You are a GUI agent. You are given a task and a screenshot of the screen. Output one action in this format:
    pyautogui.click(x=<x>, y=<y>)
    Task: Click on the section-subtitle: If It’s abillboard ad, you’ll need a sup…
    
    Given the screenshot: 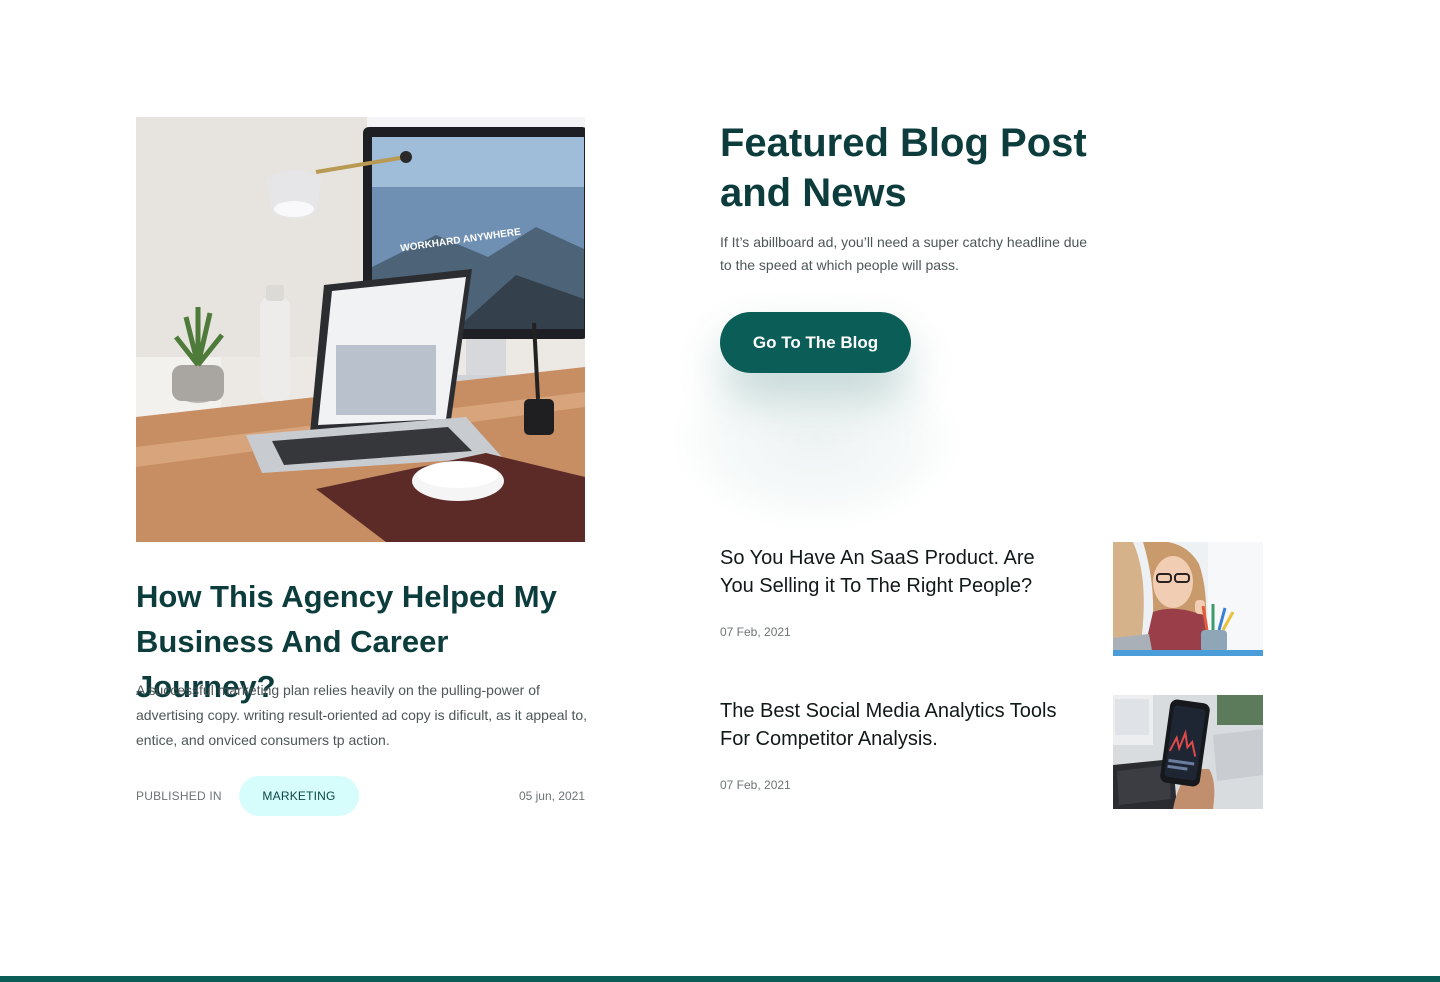 What is the action you would take?
    pyautogui.click(x=904, y=253)
    